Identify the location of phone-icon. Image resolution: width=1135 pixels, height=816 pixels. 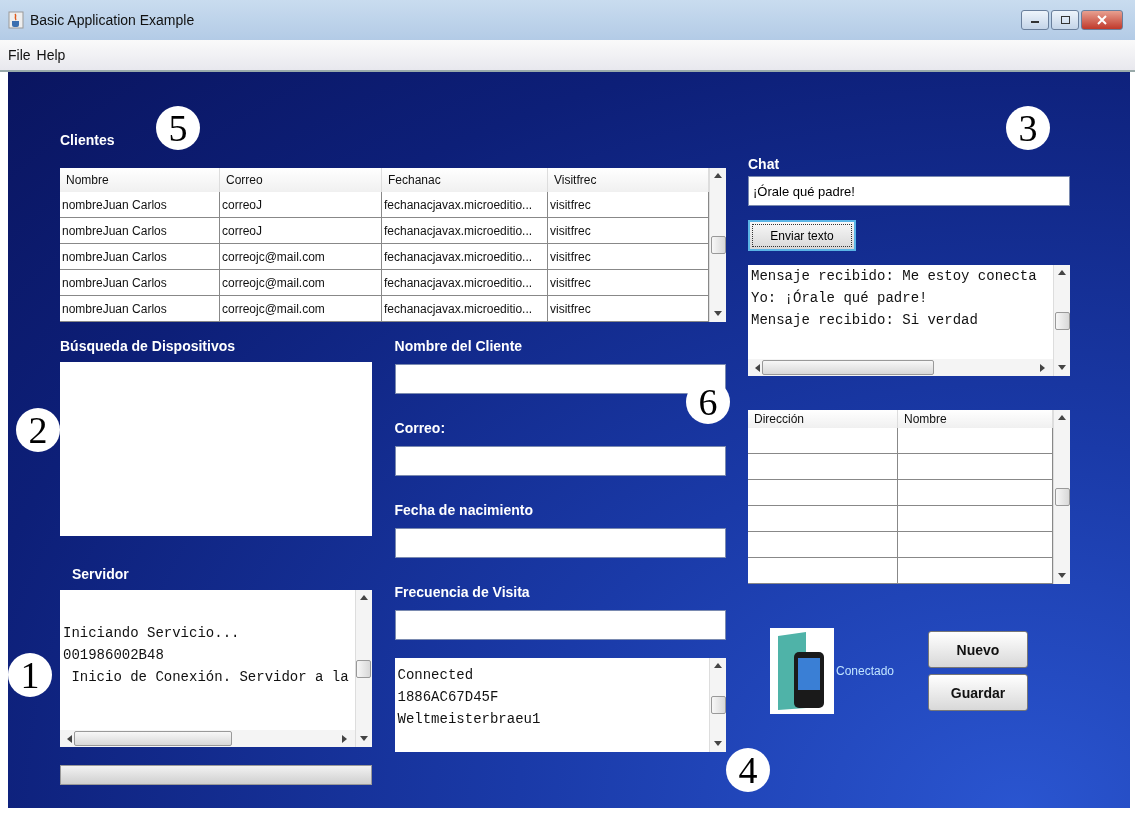
(802, 671).